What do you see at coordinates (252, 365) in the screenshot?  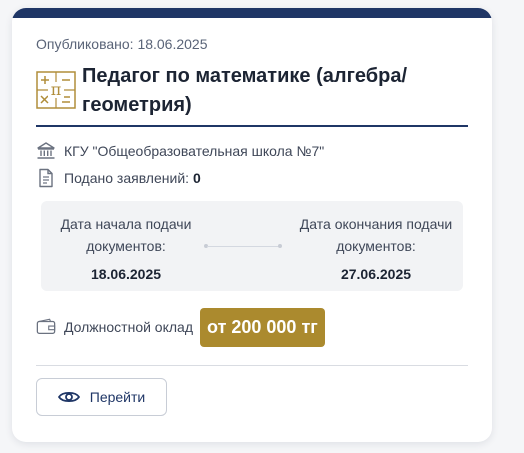 I see `divider` at bounding box center [252, 365].